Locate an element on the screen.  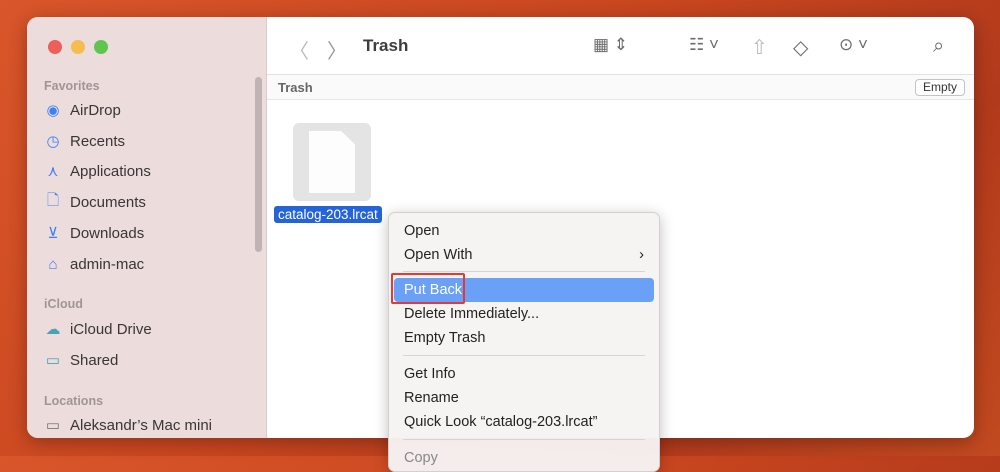
more-actions-icon: ⊙ ˅ is located at coordinates (853, 45).